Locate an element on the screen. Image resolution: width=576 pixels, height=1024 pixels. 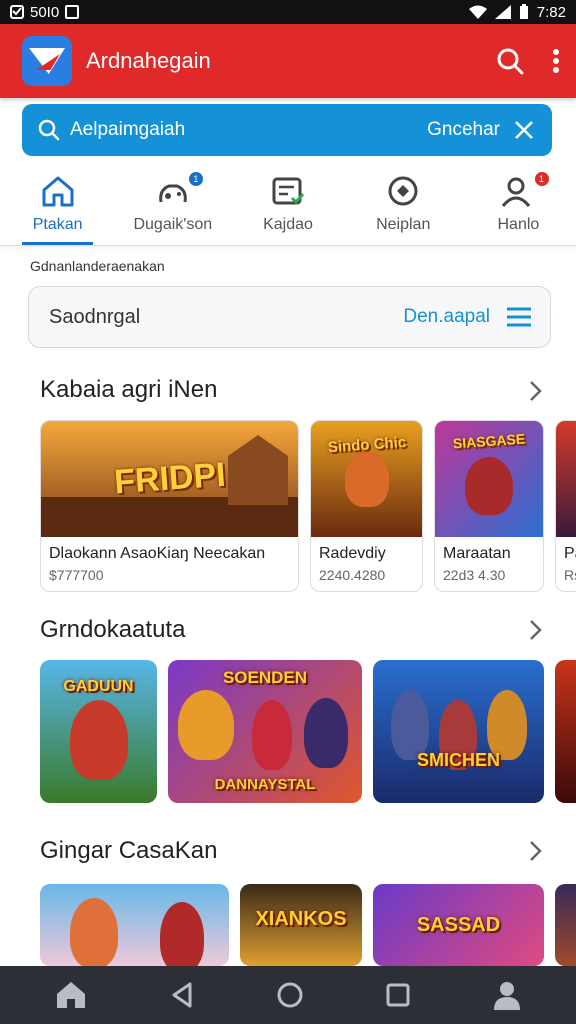
game-card: Sindo Chic Radevdiy 2240.4280 is located at coordinates (366, 506).